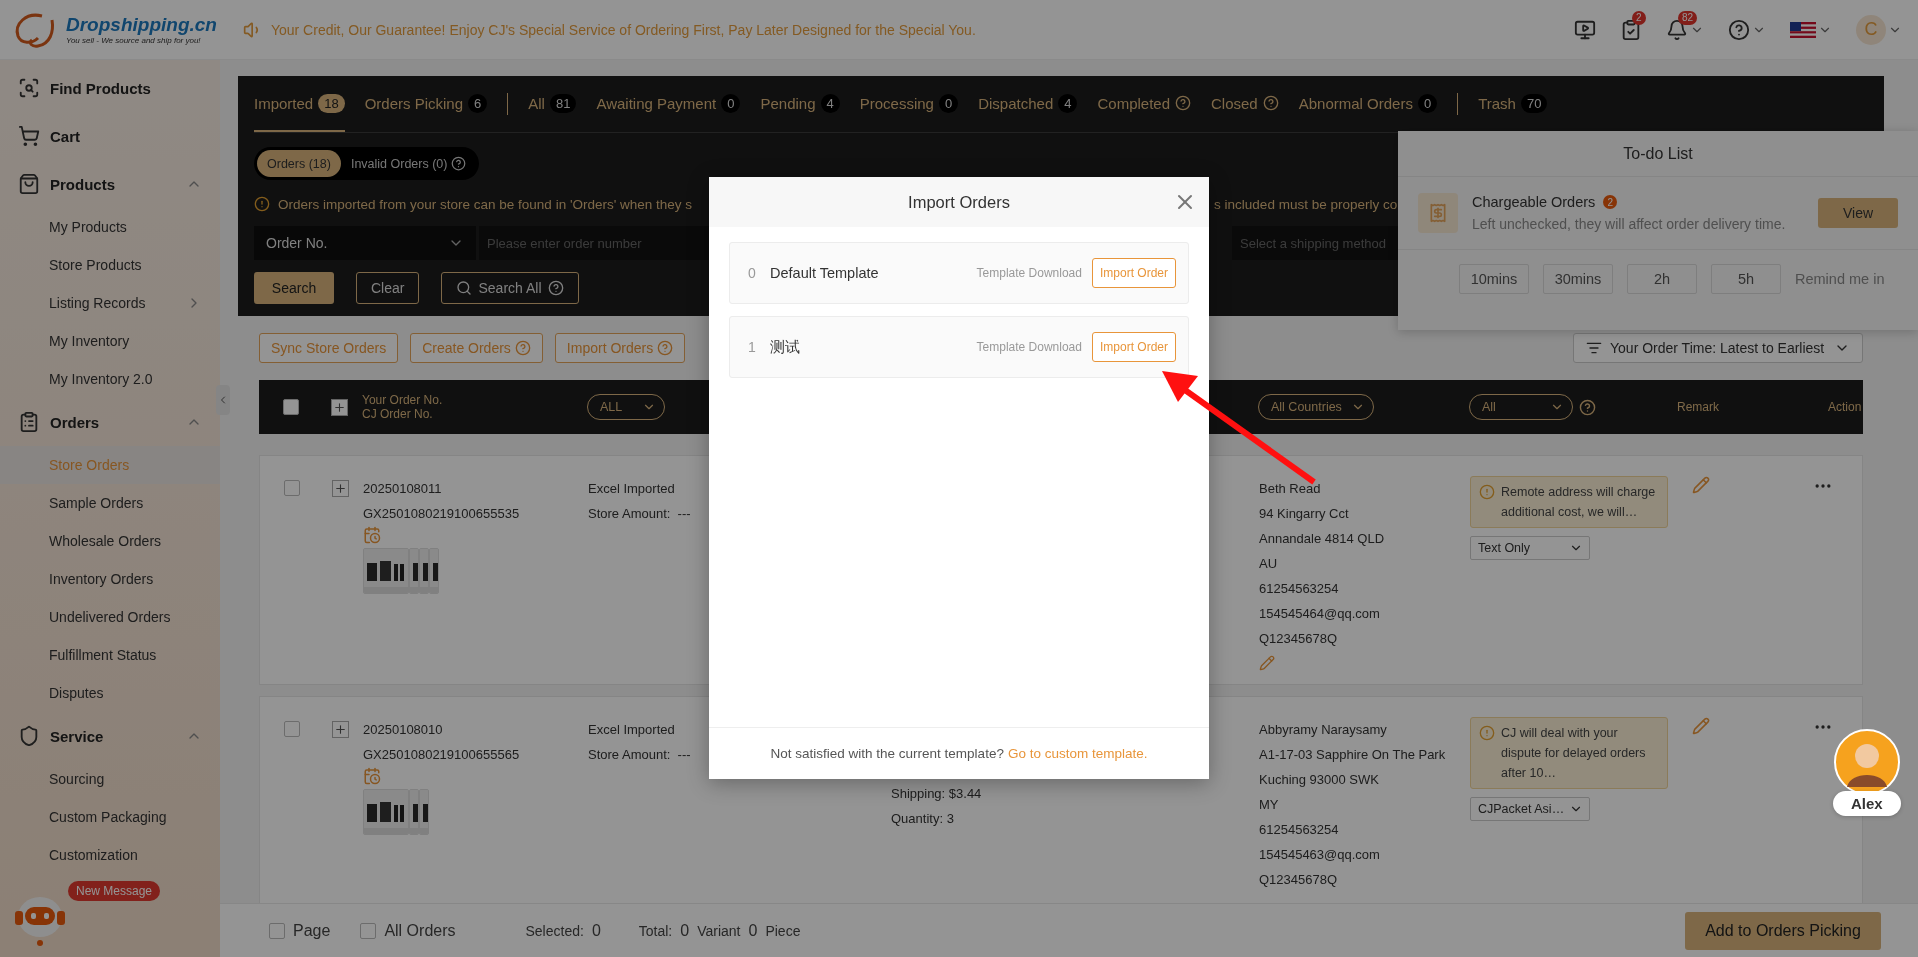  Describe the element at coordinates (110, 227) in the screenshot. I see `sidebar-item: My Products` at that location.